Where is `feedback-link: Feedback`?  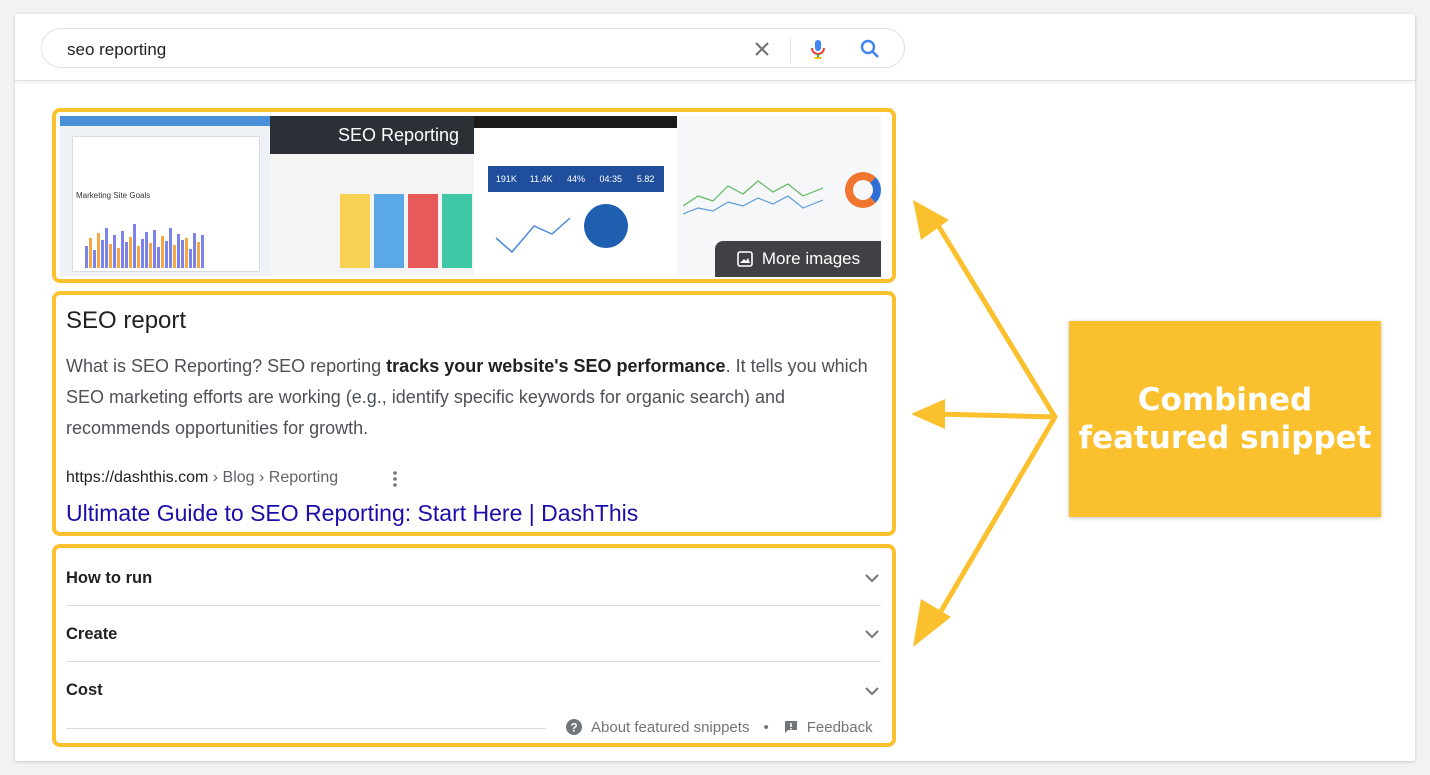
feedback-link: Feedback is located at coordinates (840, 727).